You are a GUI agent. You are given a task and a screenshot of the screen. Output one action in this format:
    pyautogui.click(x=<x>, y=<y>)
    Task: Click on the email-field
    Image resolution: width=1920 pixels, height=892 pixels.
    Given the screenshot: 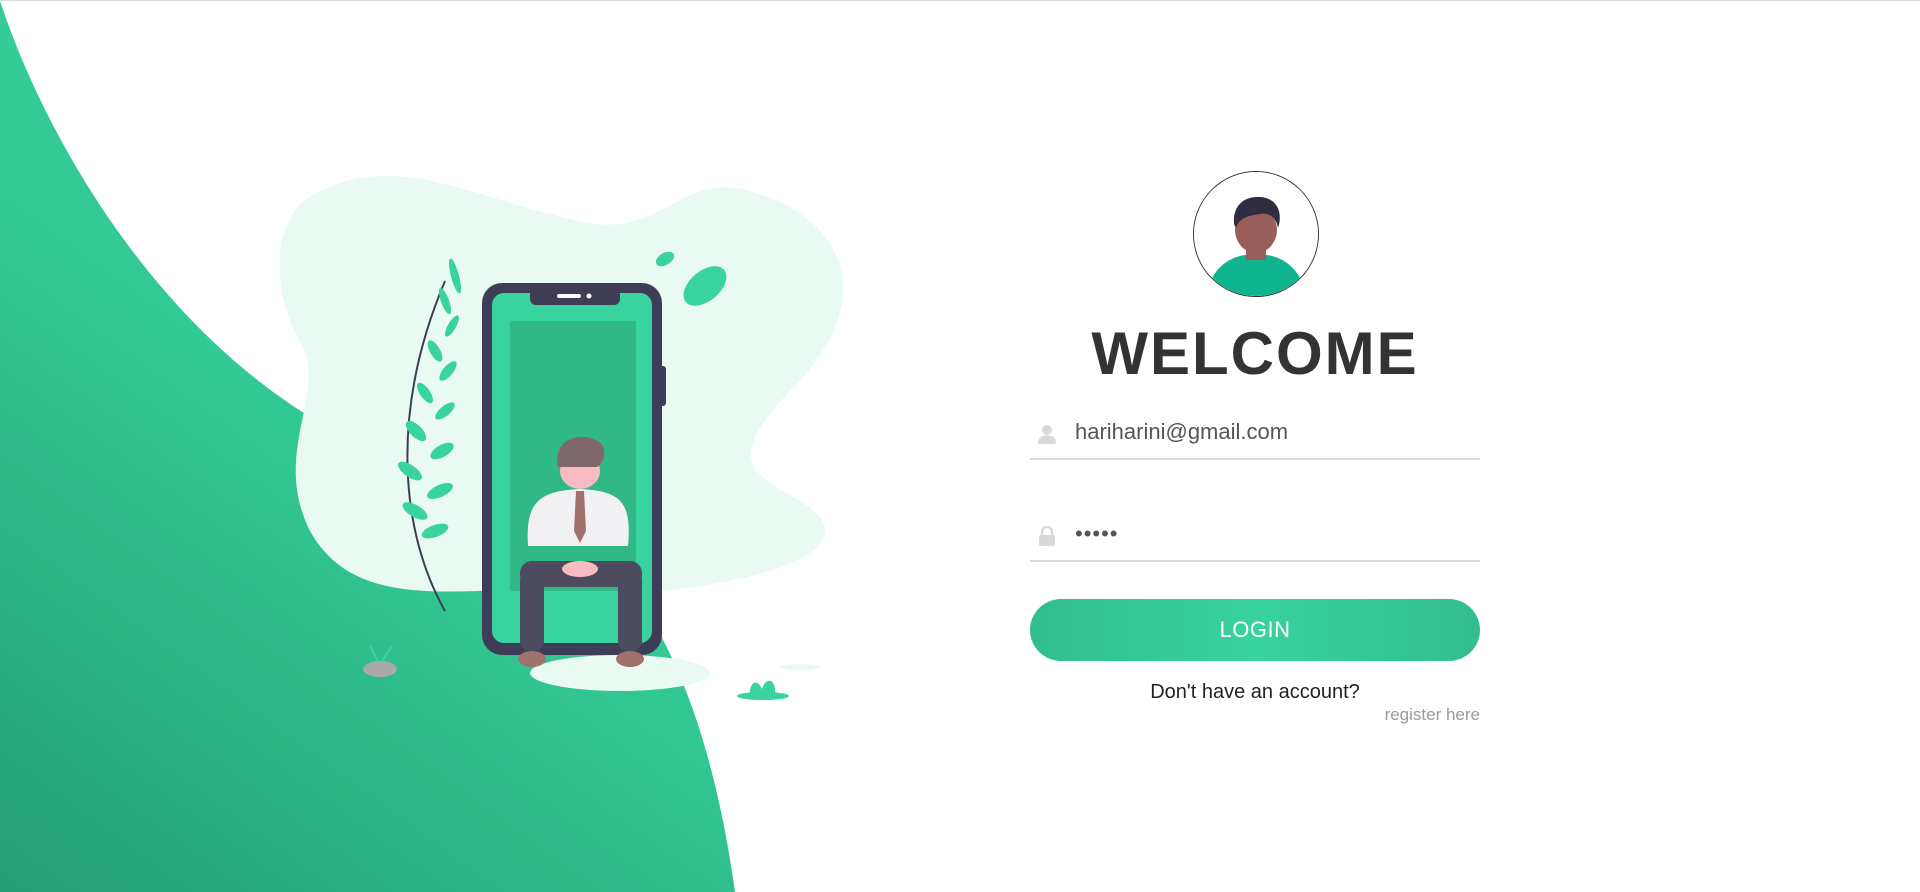 What is the action you would take?
    pyautogui.click(x=1255, y=434)
    